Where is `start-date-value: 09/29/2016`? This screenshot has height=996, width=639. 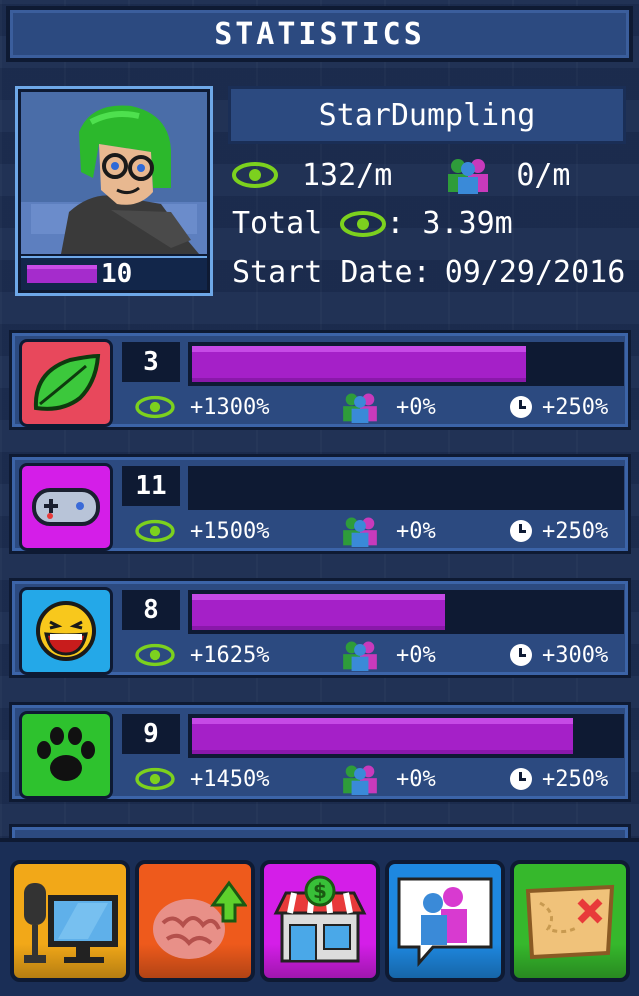
start-date-value: 09/29/2016 is located at coordinates (535, 272).